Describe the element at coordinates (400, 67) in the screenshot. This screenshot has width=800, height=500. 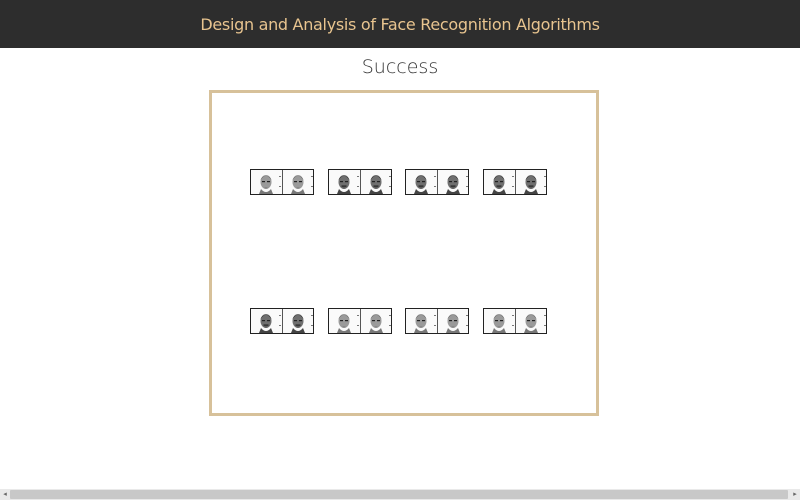
I see `page-title: Success` at that location.